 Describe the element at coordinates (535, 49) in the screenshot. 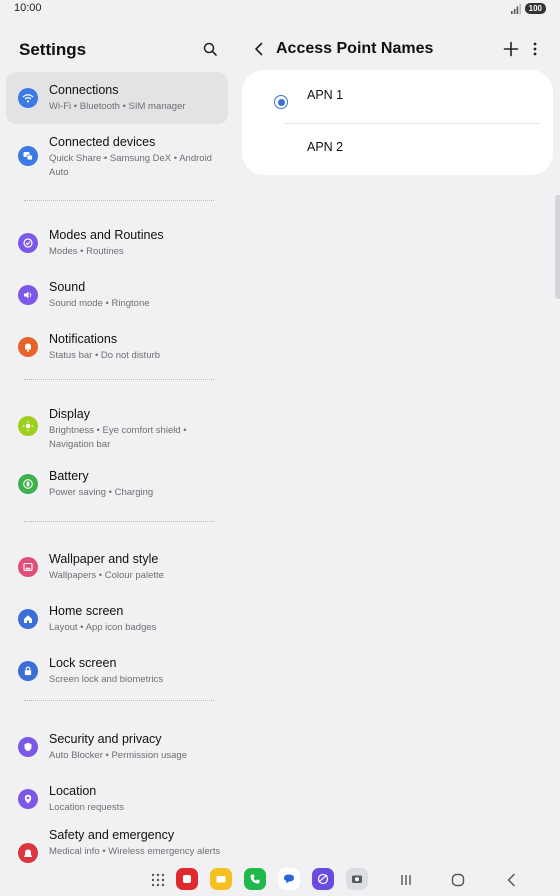

I see `more-options-icon` at that location.